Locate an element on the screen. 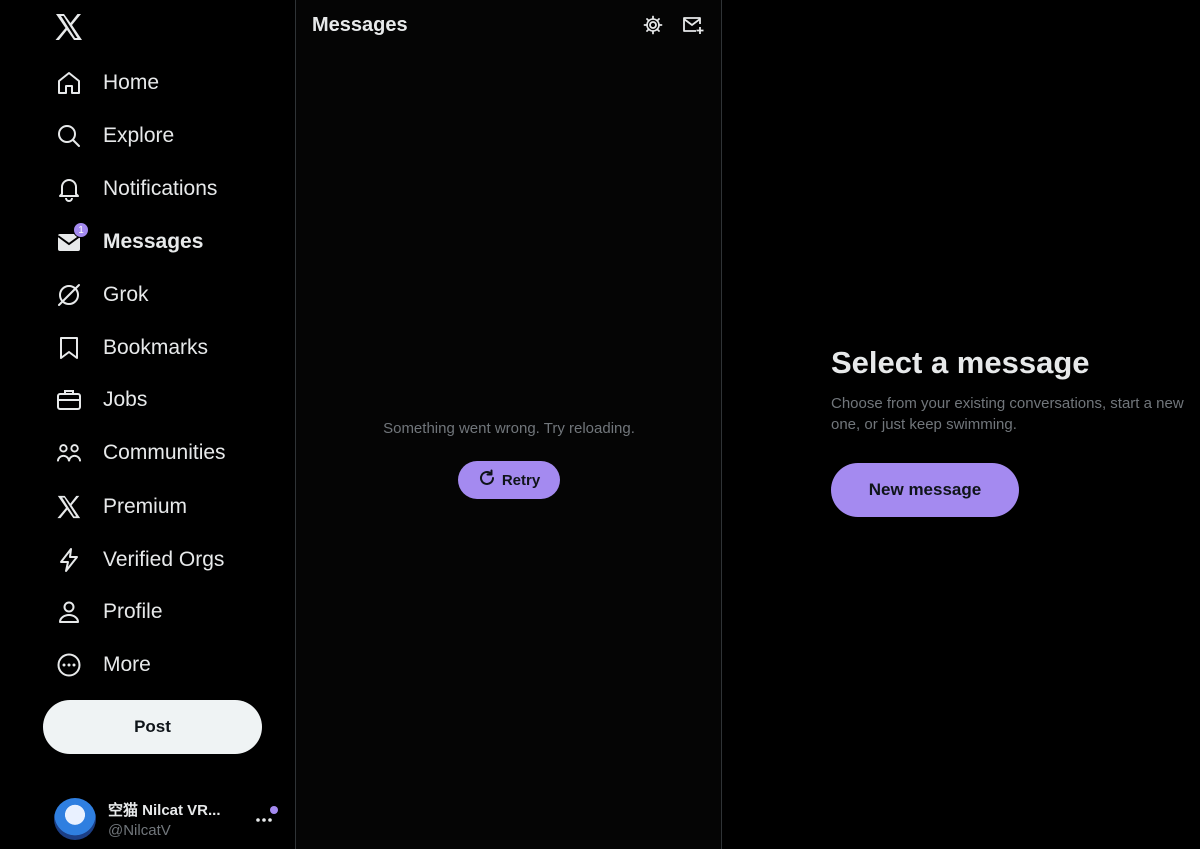  sidebar-item-label: Jobs is located at coordinates (125, 399).